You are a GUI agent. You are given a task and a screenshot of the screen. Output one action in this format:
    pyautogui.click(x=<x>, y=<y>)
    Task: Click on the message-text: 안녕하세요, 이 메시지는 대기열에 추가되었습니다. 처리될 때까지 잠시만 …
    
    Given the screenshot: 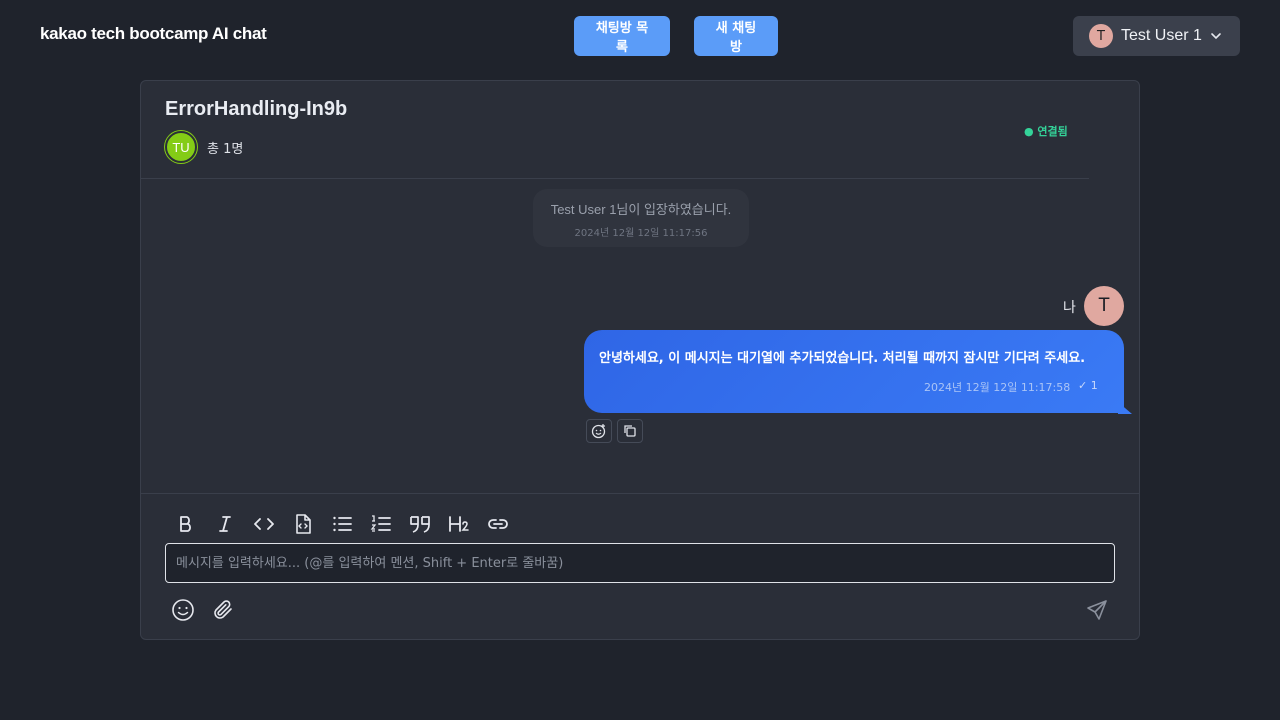 What is the action you would take?
    pyautogui.click(x=842, y=358)
    